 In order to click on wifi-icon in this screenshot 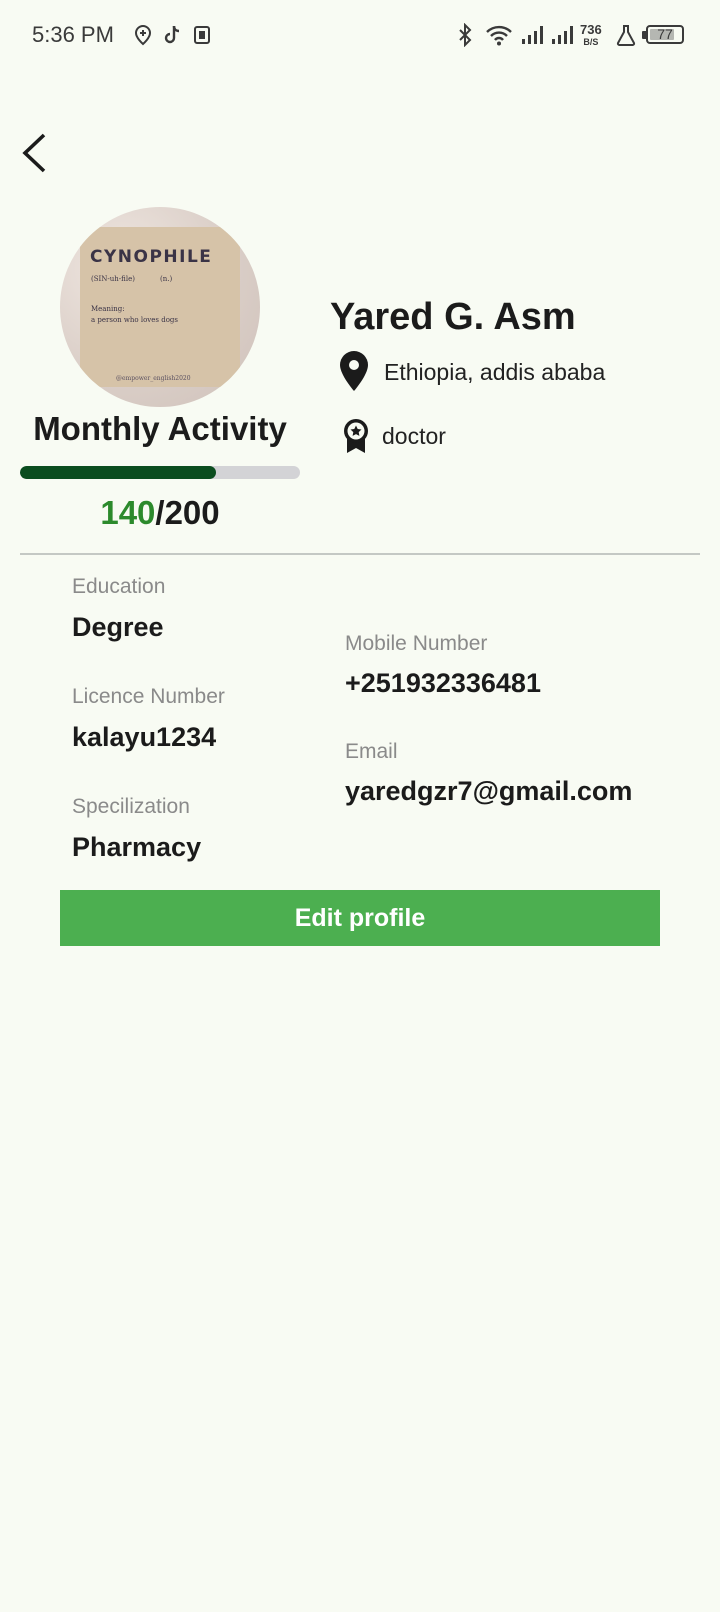, I will do `click(499, 35)`.